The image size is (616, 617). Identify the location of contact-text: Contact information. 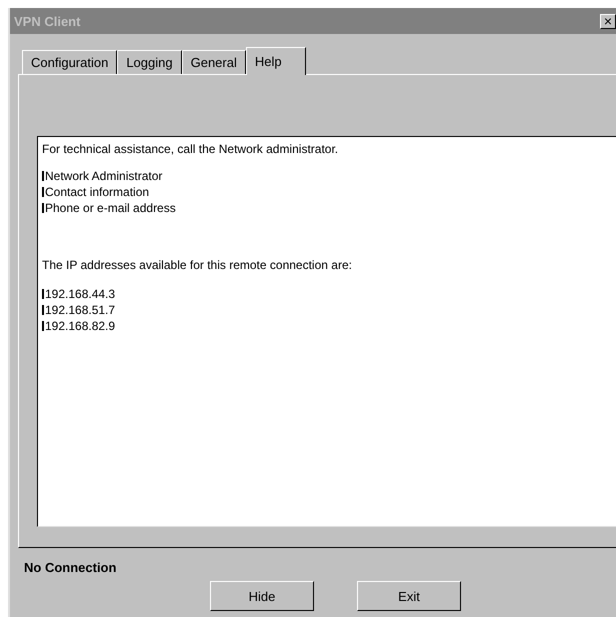
(97, 192).